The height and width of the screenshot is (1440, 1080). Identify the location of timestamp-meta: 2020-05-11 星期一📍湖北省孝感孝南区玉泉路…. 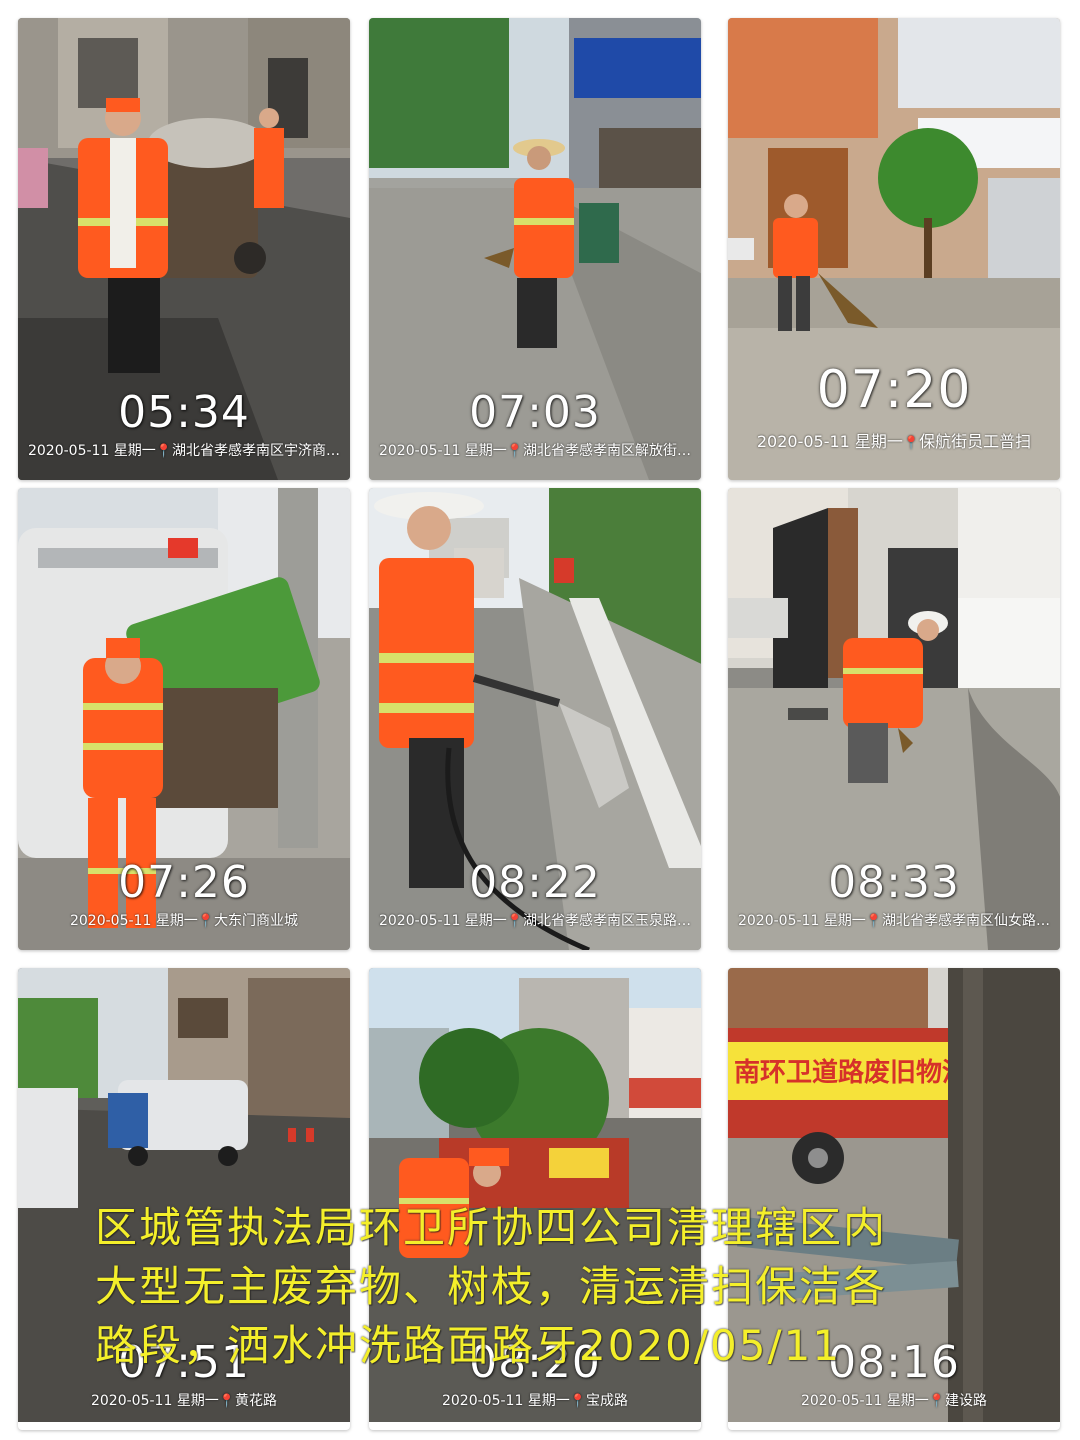
(535, 920).